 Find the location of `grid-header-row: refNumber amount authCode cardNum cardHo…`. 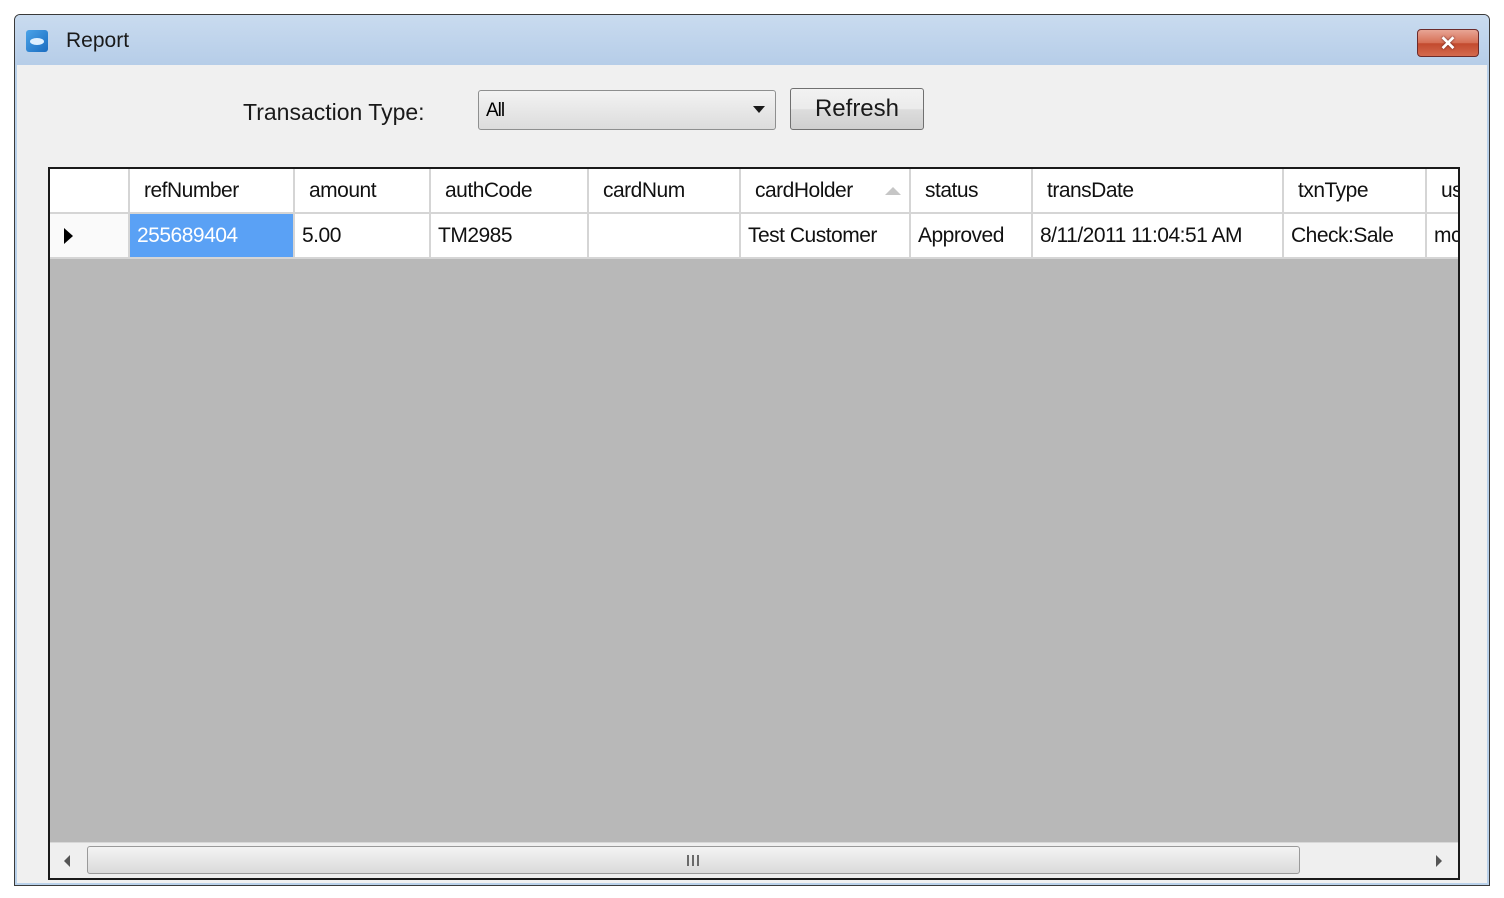

grid-header-row: refNumber amount authCode cardNum cardHo… is located at coordinates (754, 191).